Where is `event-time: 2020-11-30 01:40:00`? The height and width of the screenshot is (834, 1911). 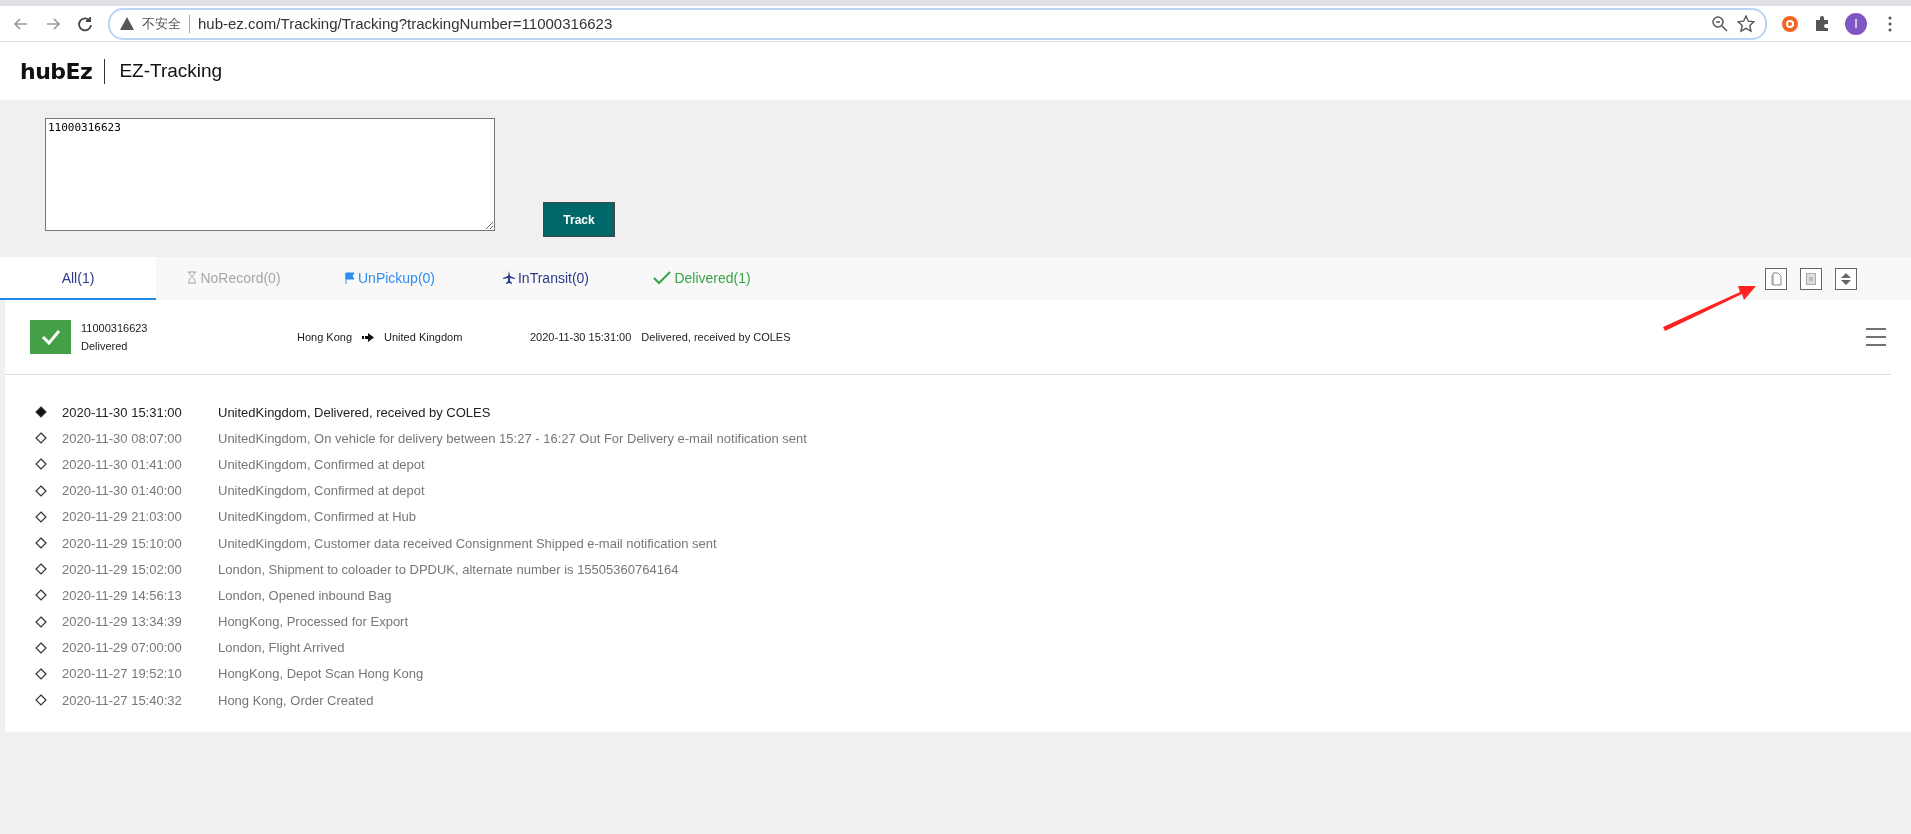
event-time: 2020-11-30 01:40:00 is located at coordinates (122, 491).